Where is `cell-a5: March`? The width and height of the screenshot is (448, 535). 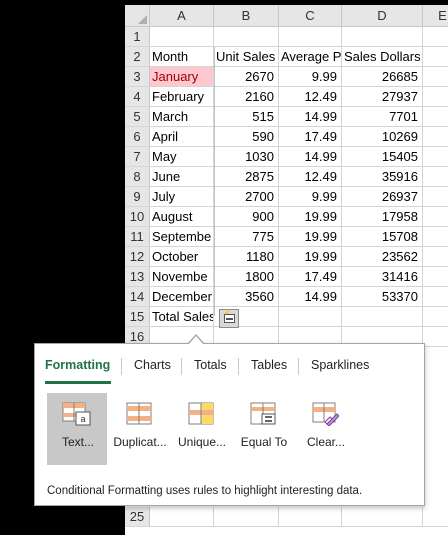 cell-a5: March is located at coordinates (182, 117).